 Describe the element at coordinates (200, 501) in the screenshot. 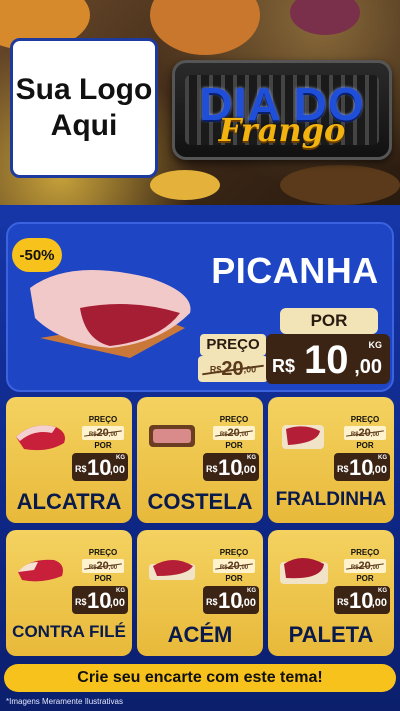

I see `product-name: COSTELA` at that location.